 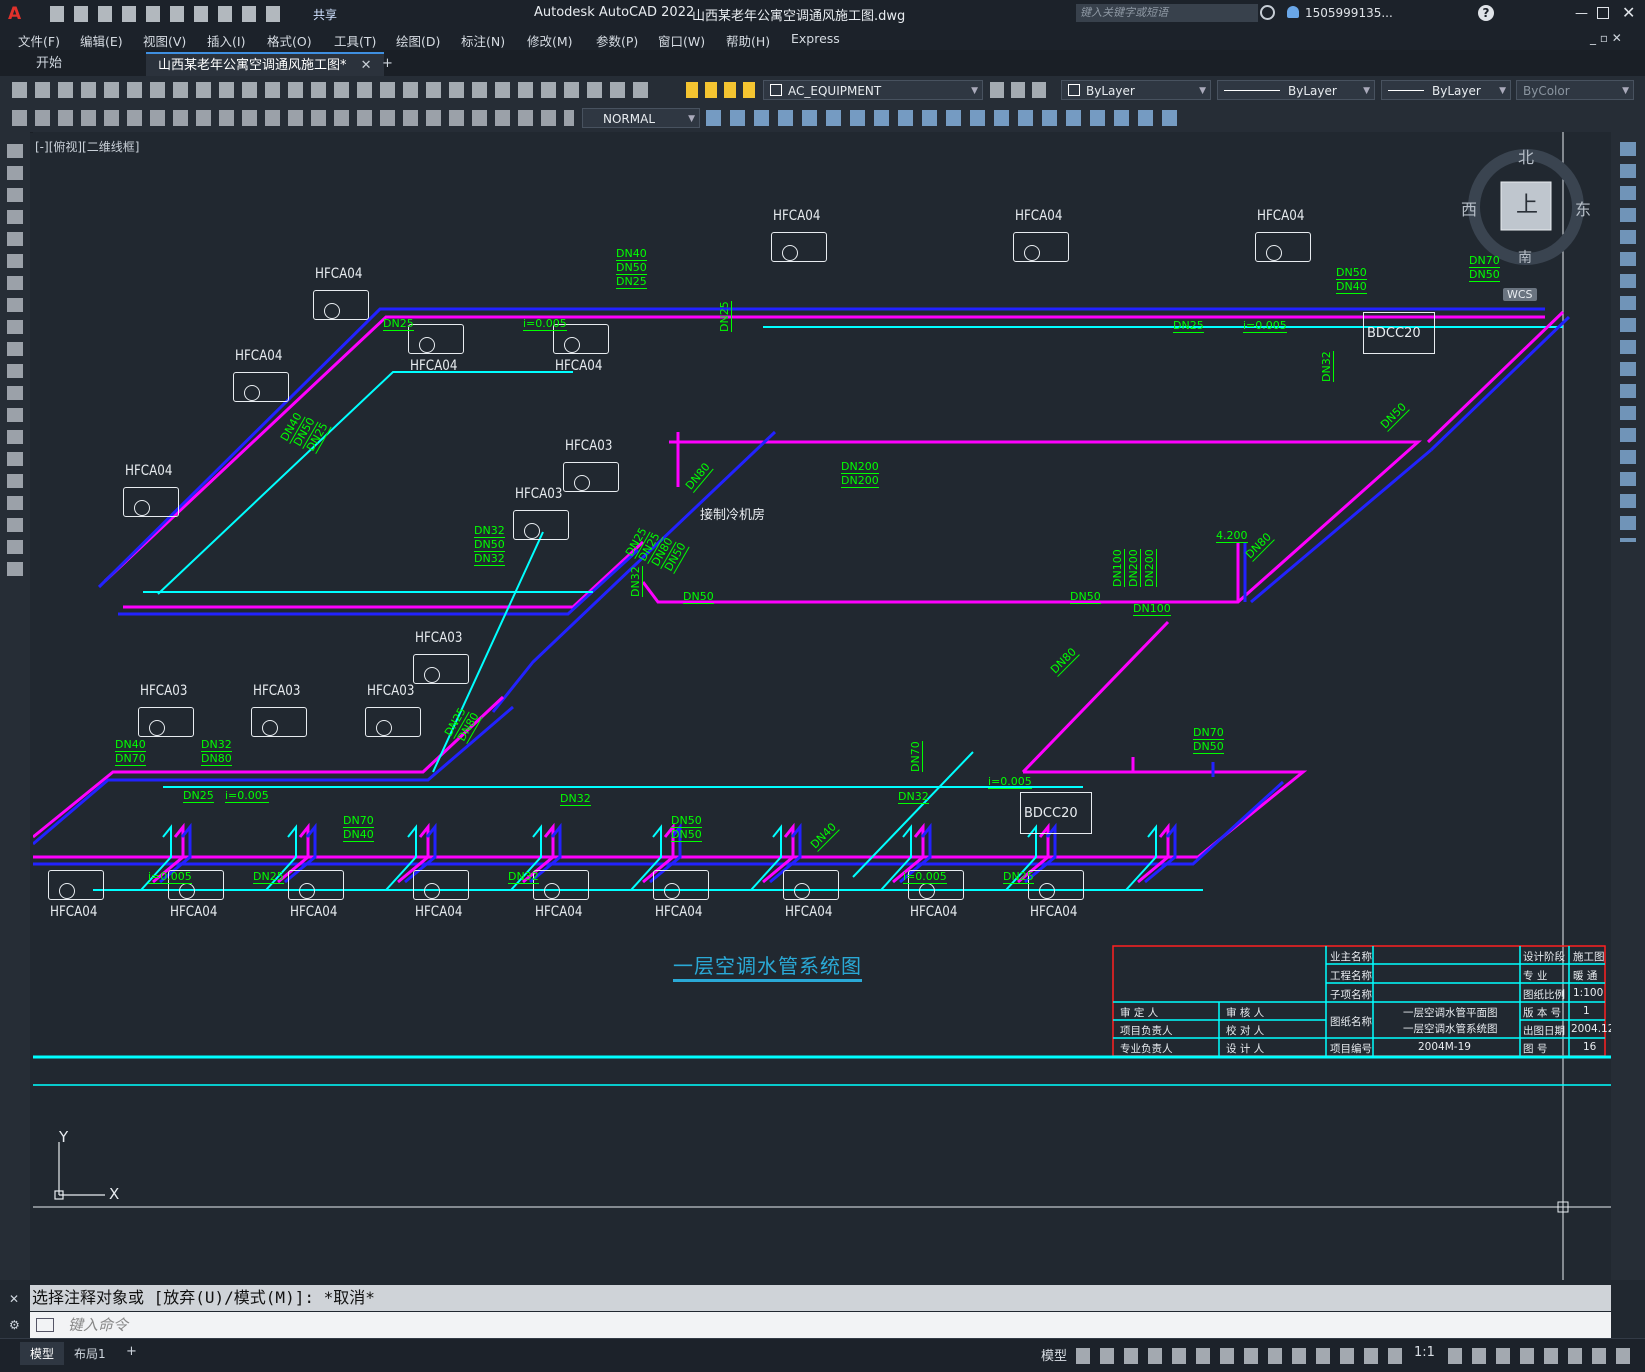 What do you see at coordinates (1243, 1356) in the screenshot?
I see `status-tool-icons` at bounding box center [1243, 1356].